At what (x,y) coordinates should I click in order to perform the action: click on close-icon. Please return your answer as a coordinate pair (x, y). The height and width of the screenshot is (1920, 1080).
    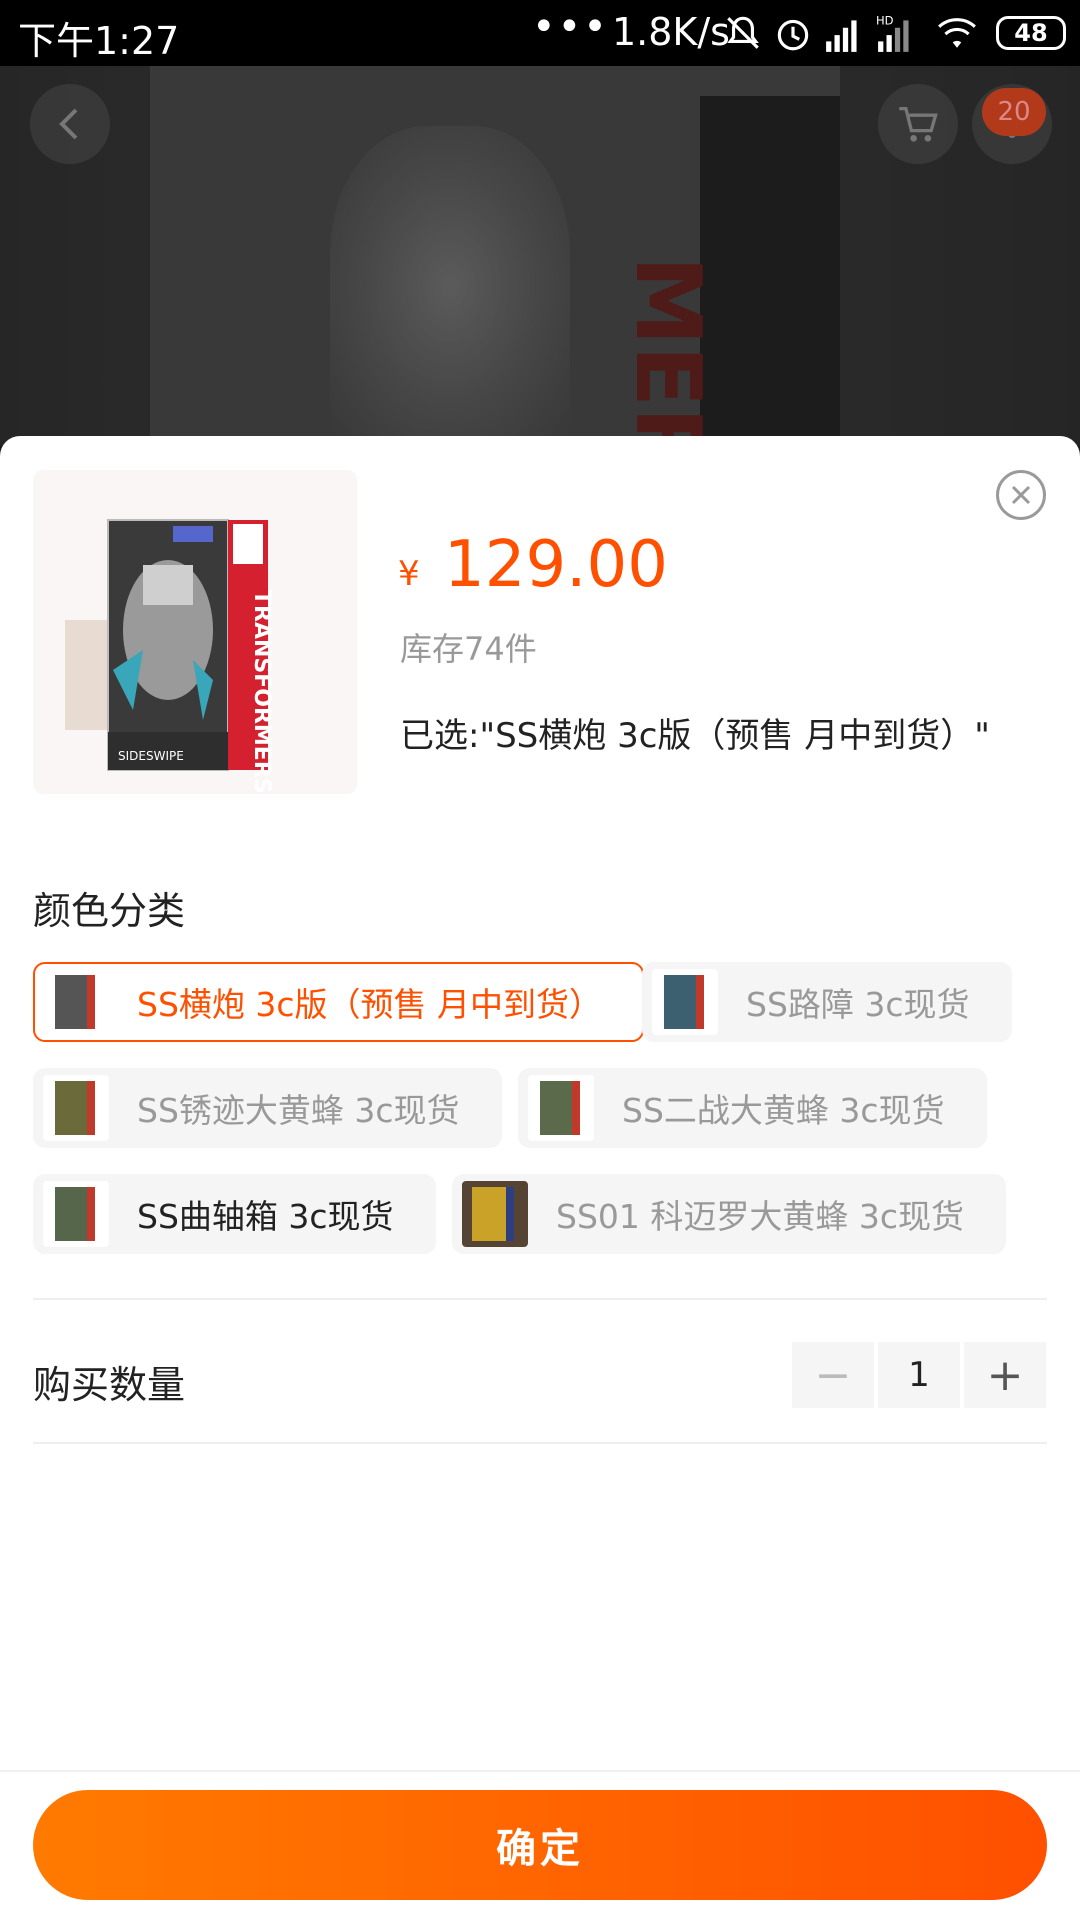
    Looking at the image, I should click on (1021, 495).